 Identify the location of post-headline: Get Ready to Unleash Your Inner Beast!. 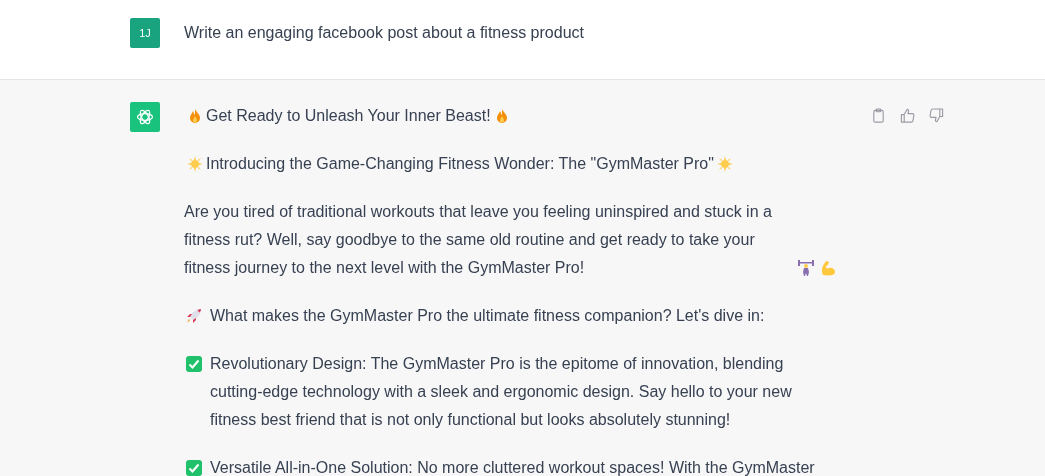
(348, 116).